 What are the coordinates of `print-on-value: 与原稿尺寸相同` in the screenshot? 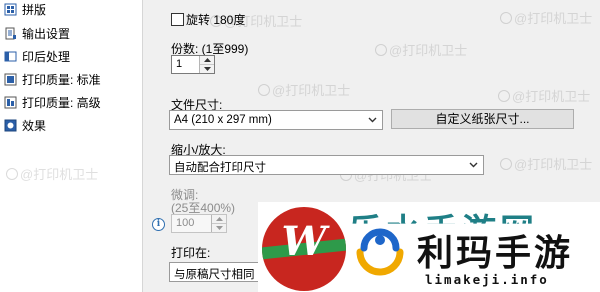 It's located at (214, 275).